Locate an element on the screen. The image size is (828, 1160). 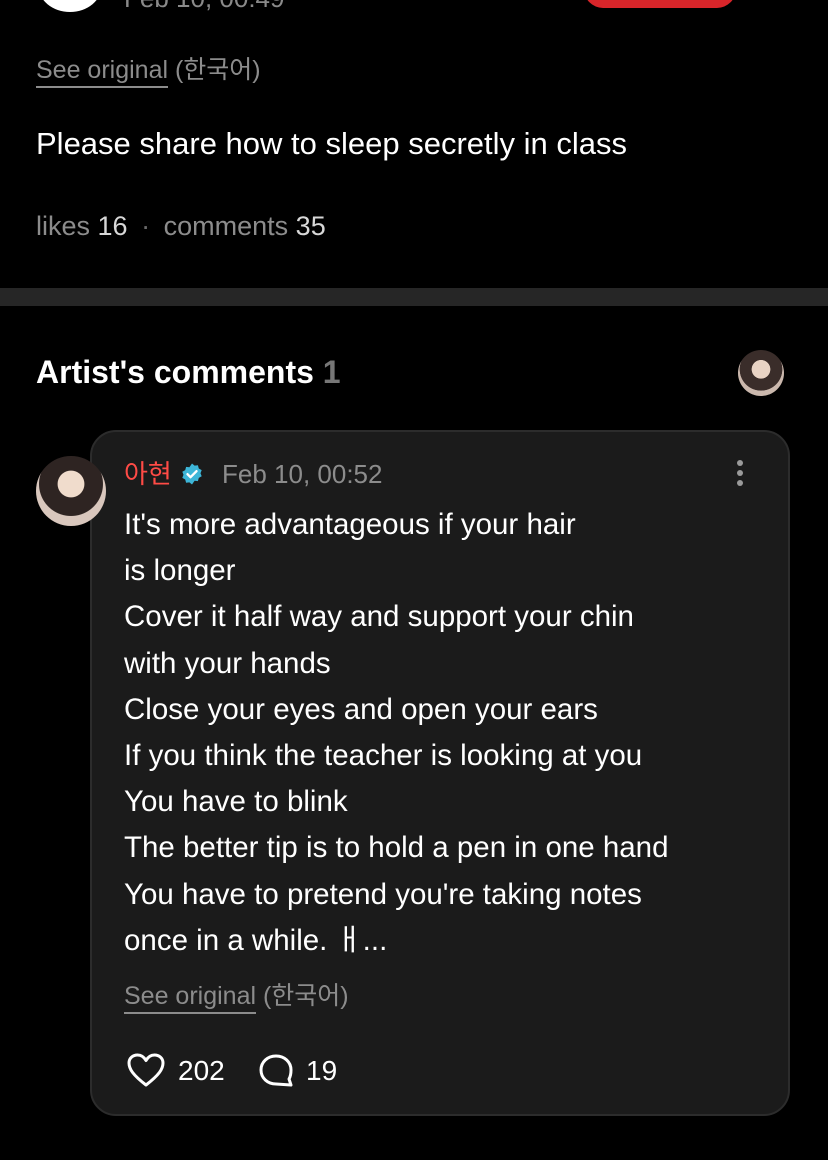
post-more-icon is located at coordinates (781, 1).